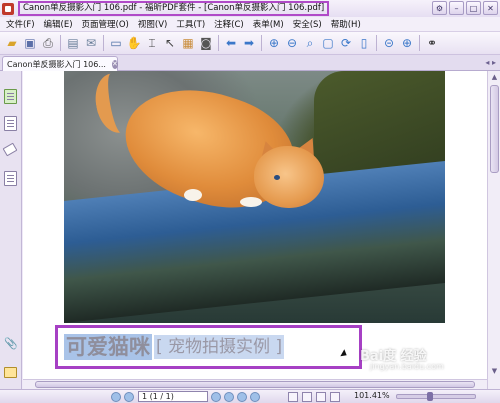 This screenshot has width=500, height=403. I want to click on menu-file: 文件(F), so click(20, 24).